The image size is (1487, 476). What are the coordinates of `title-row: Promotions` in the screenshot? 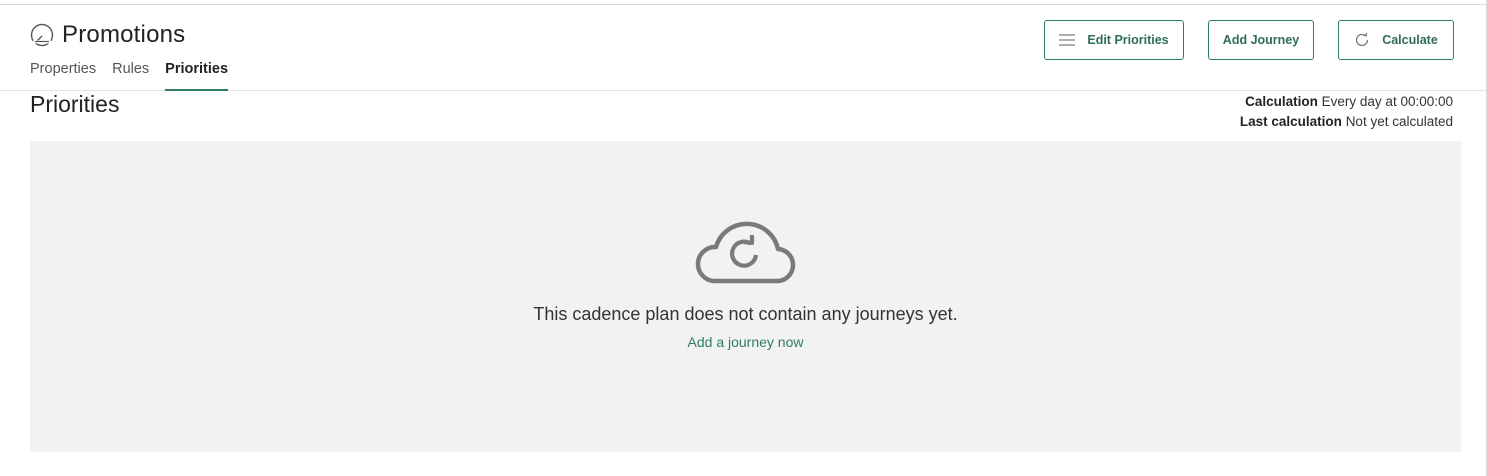 It's located at (107, 35).